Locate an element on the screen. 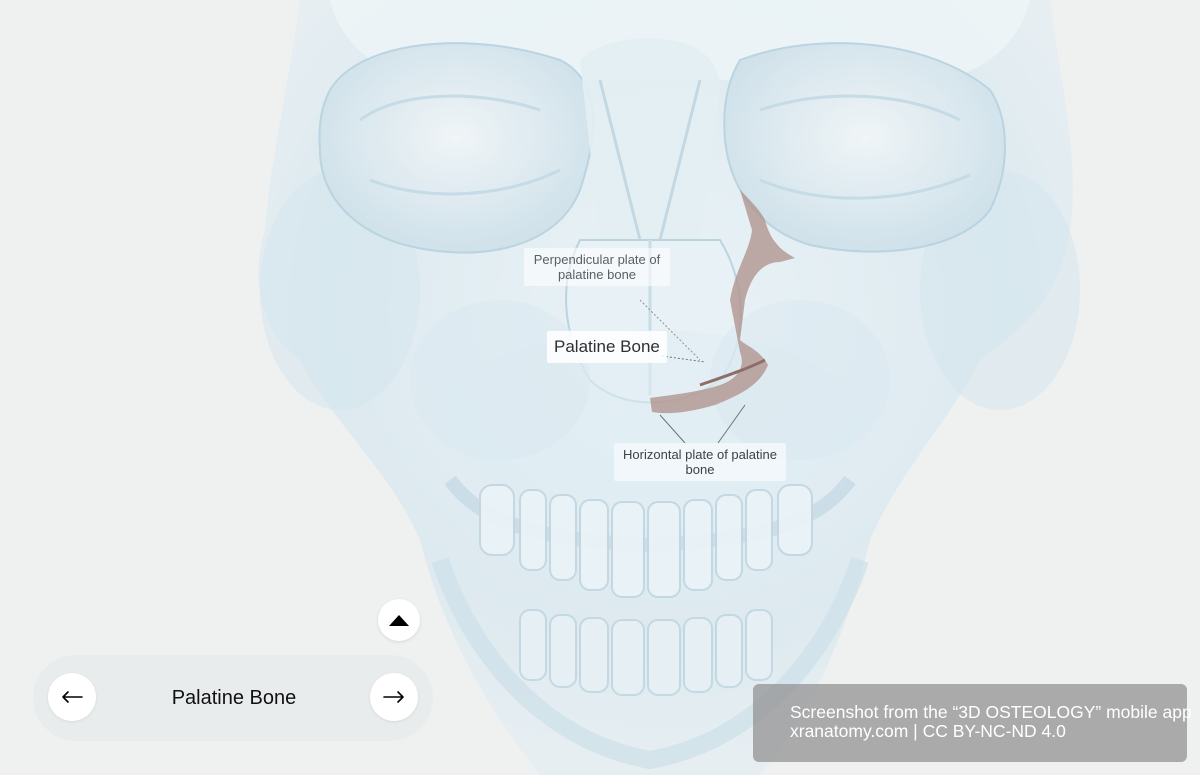 This screenshot has width=1200, height=775. credit-line-2: xranatomy.com | CC BY-NC-ND 4.0 is located at coordinates (928, 731).